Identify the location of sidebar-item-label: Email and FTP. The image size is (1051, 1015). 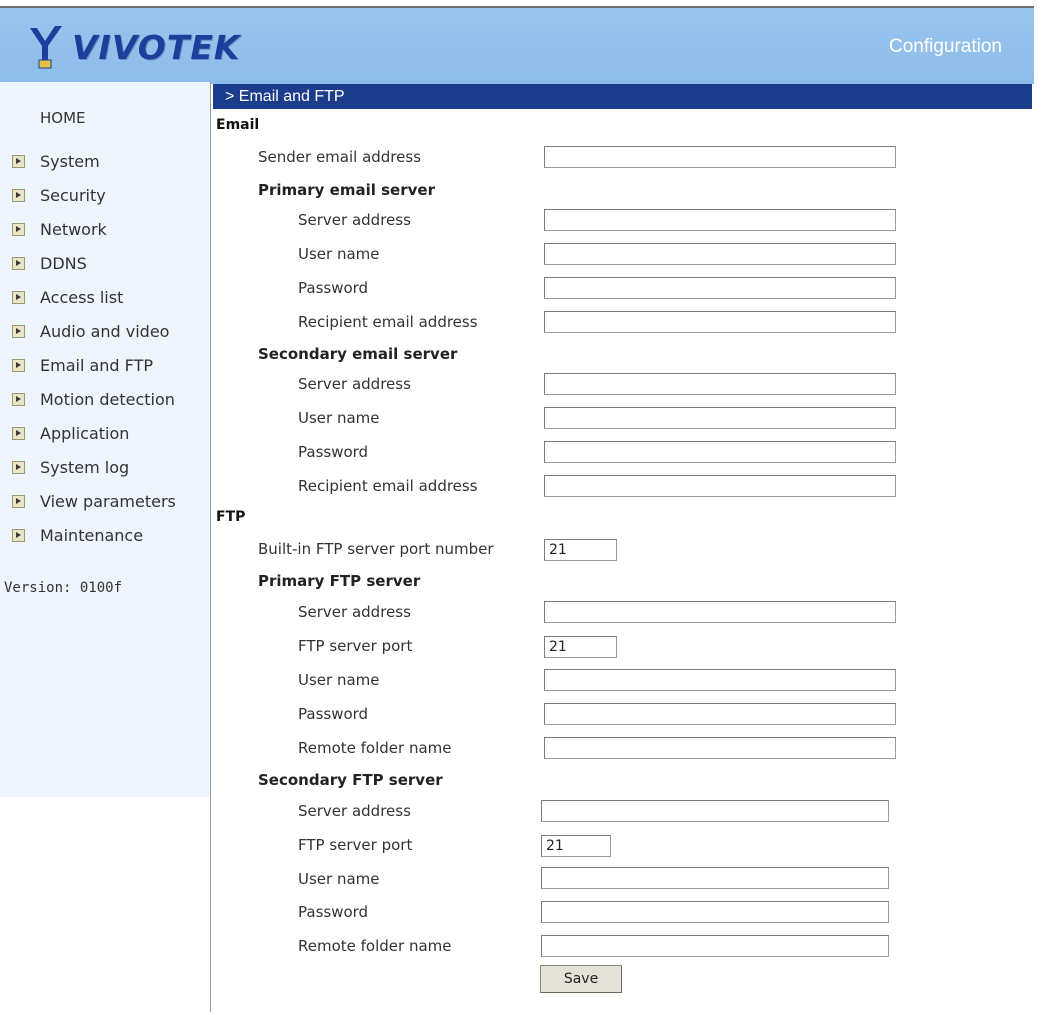
(97, 365).